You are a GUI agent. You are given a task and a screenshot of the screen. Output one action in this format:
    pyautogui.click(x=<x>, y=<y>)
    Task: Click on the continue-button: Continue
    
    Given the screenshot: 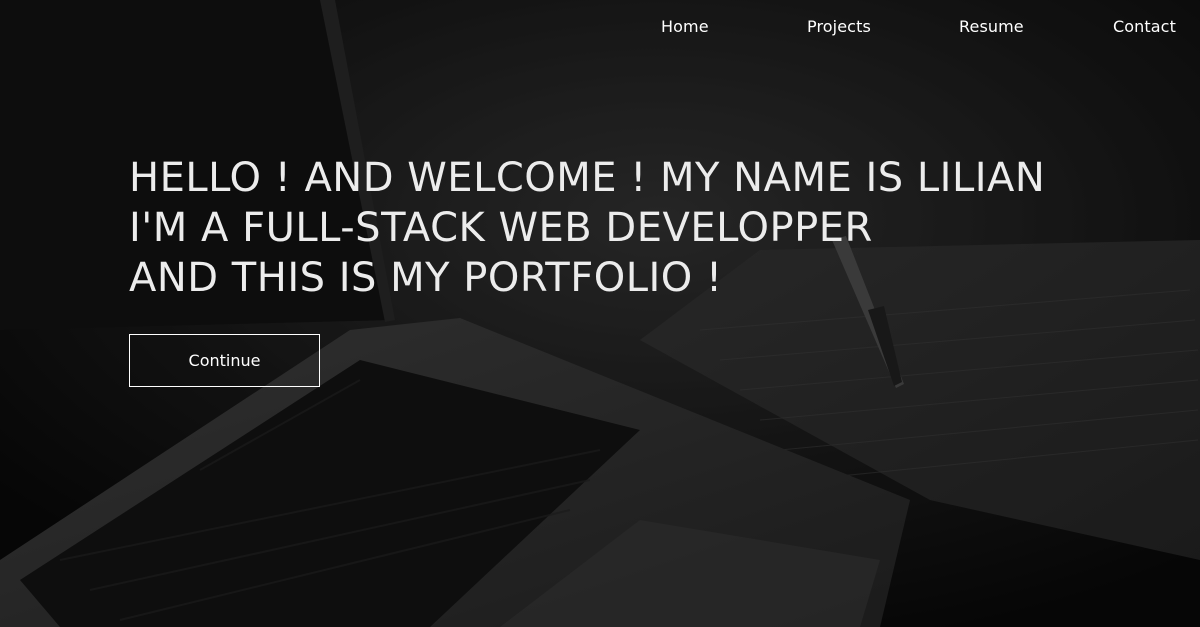 What is the action you would take?
    pyautogui.click(x=224, y=360)
    